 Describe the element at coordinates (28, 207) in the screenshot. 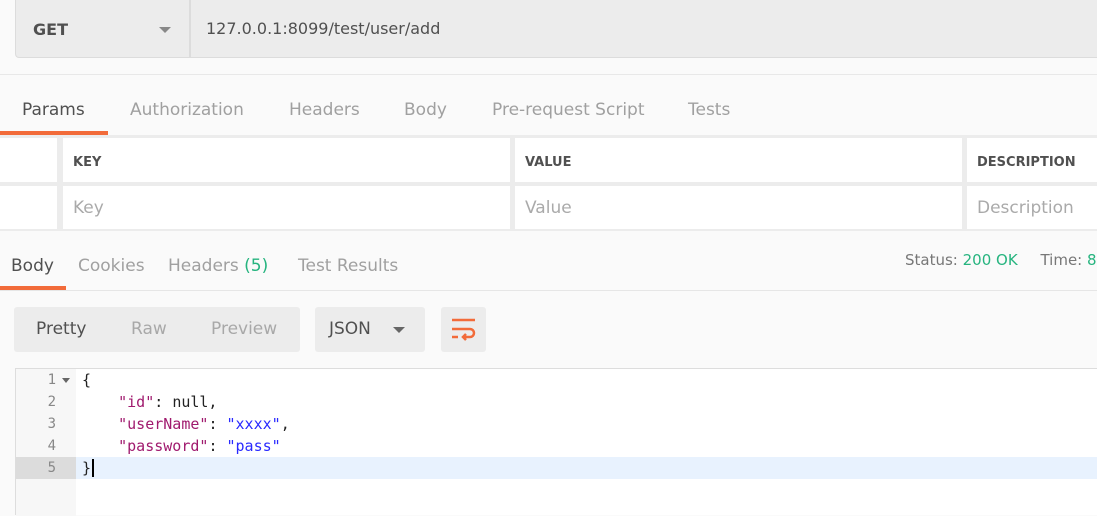

I see `row-checkbox` at that location.